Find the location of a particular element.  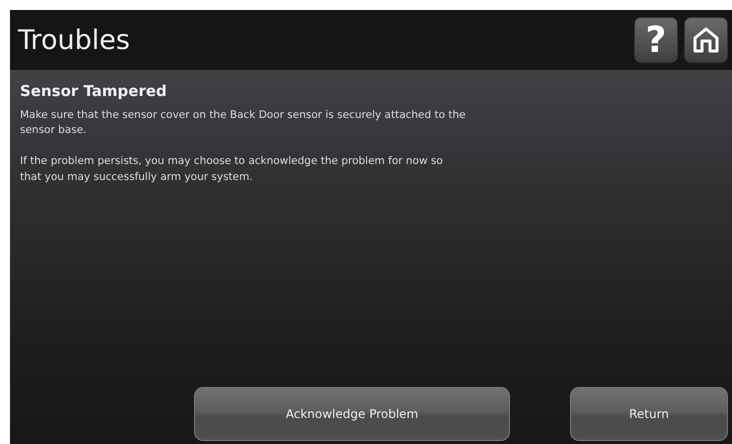

action-button: Acknowledge Problem is located at coordinates (352, 414).